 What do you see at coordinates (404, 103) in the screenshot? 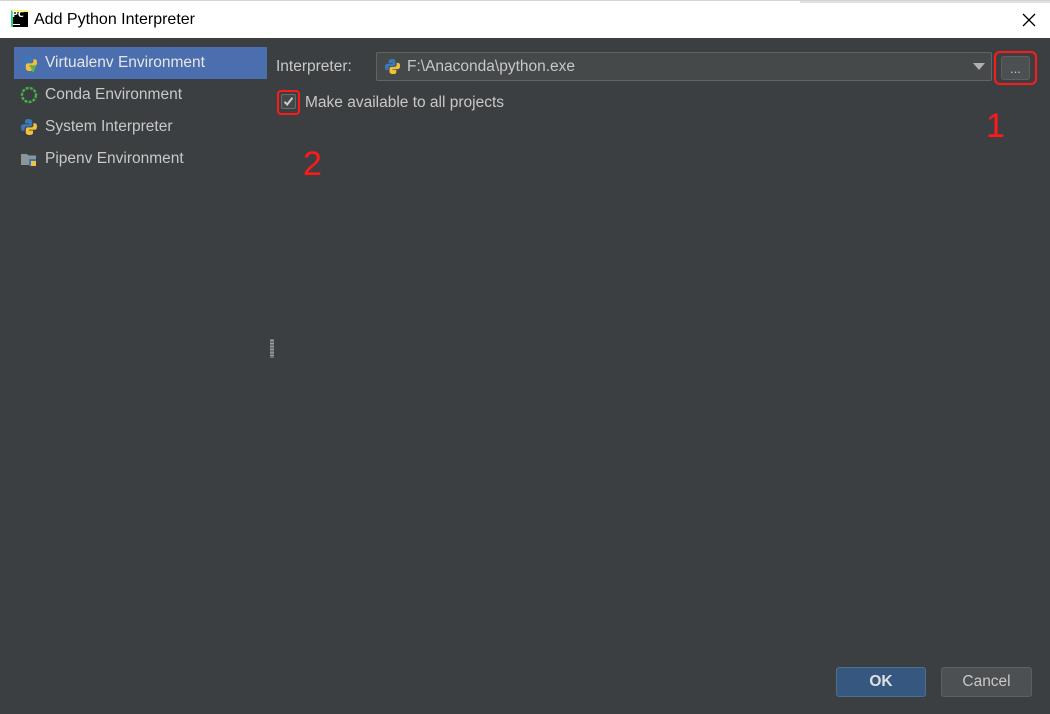
I see `make-available-label: Make available to all projects` at bounding box center [404, 103].